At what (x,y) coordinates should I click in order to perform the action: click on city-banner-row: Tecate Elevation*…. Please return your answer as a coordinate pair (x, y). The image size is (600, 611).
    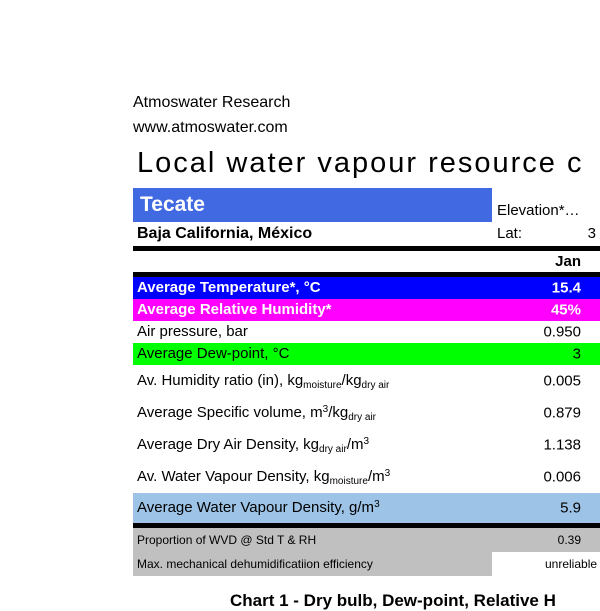
    Looking at the image, I should click on (366, 205).